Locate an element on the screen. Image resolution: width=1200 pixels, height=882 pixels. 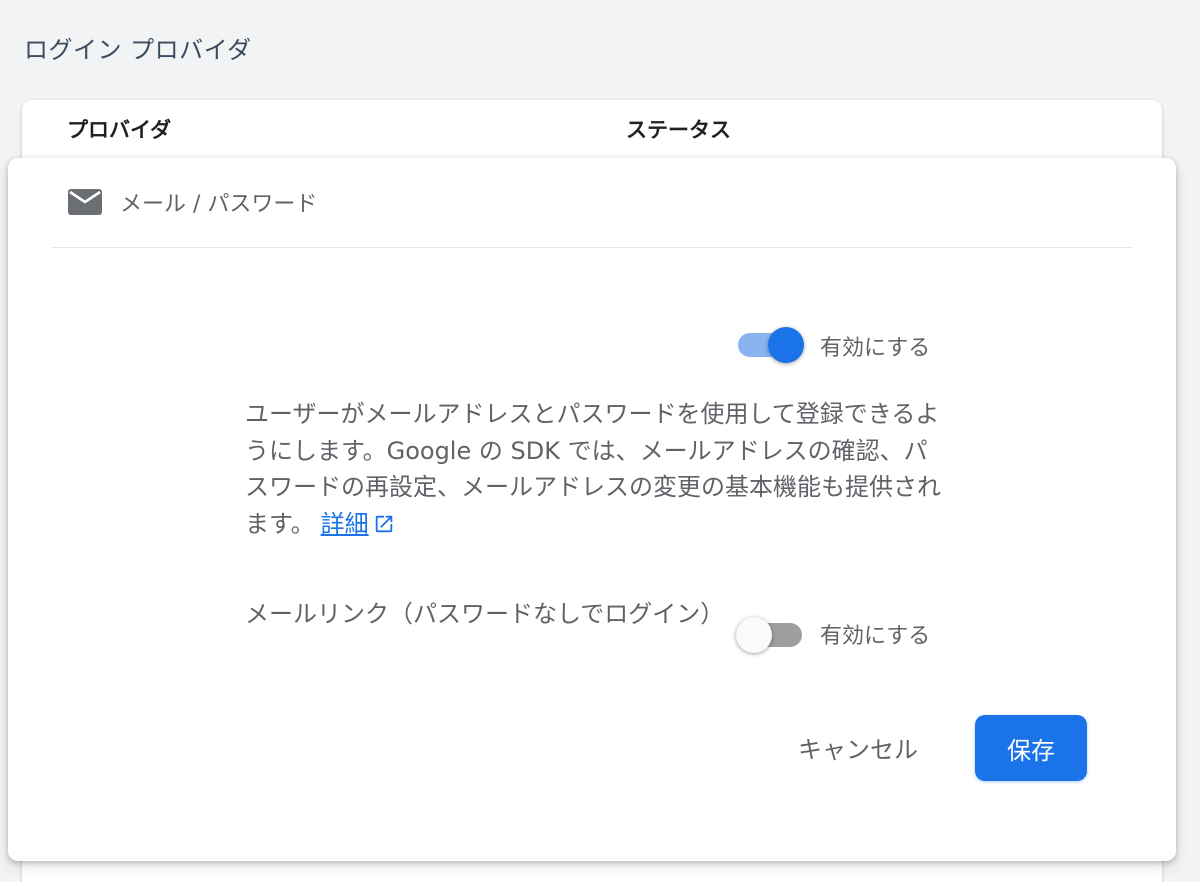
email-link-toggle-thumb is located at coordinates (754, 635).